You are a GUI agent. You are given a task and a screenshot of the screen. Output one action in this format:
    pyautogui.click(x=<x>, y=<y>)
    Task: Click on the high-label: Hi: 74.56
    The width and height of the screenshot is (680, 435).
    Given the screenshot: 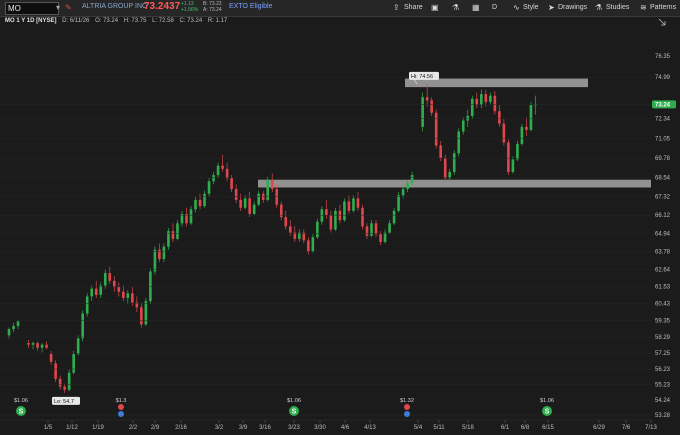 What is the action you would take?
    pyautogui.click(x=422, y=77)
    